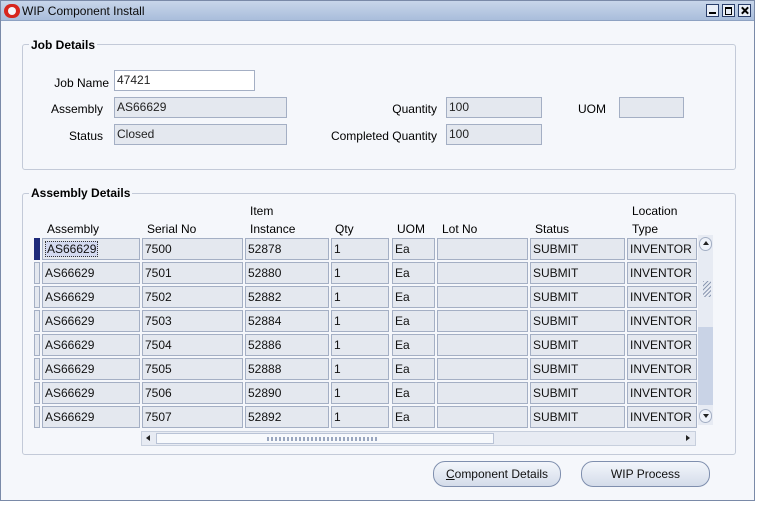 This screenshot has width=757, height=507. What do you see at coordinates (287, 297) in the screenshot?
I see `cell-item-instance: 52882` at bounding box center [287, 297].